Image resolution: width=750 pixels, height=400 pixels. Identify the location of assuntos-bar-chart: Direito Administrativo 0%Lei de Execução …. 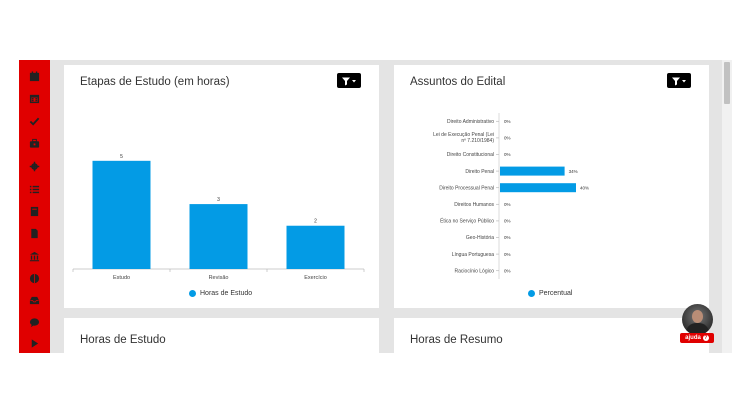
(511, 196).